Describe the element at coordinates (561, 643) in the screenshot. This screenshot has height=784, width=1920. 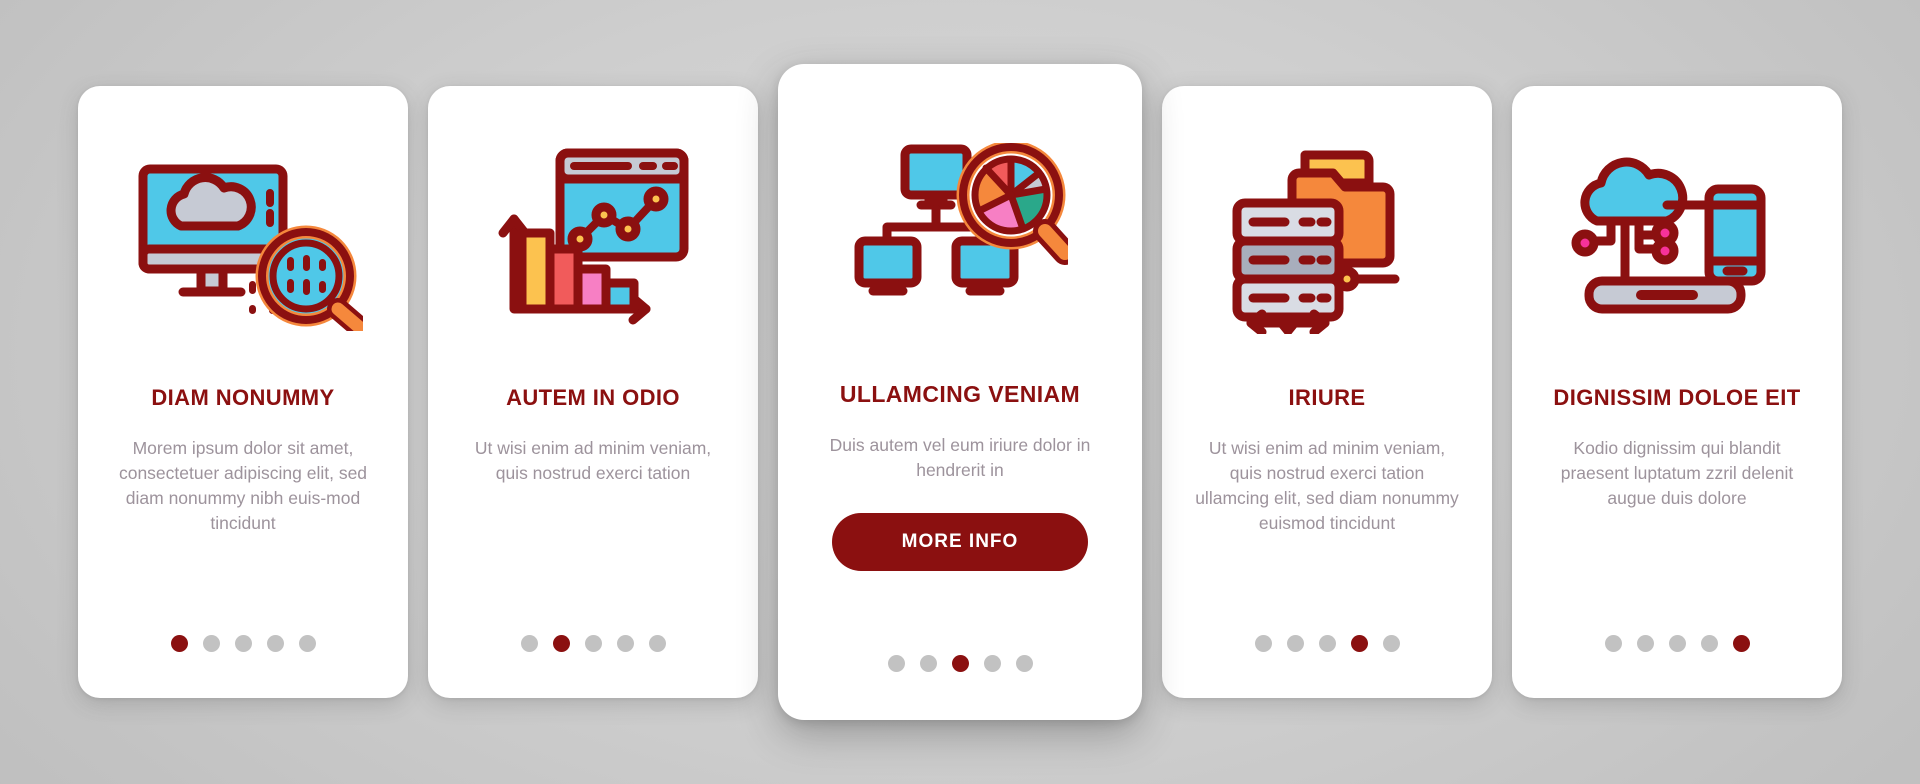
I see `pagination-dot-2-active` at that location.